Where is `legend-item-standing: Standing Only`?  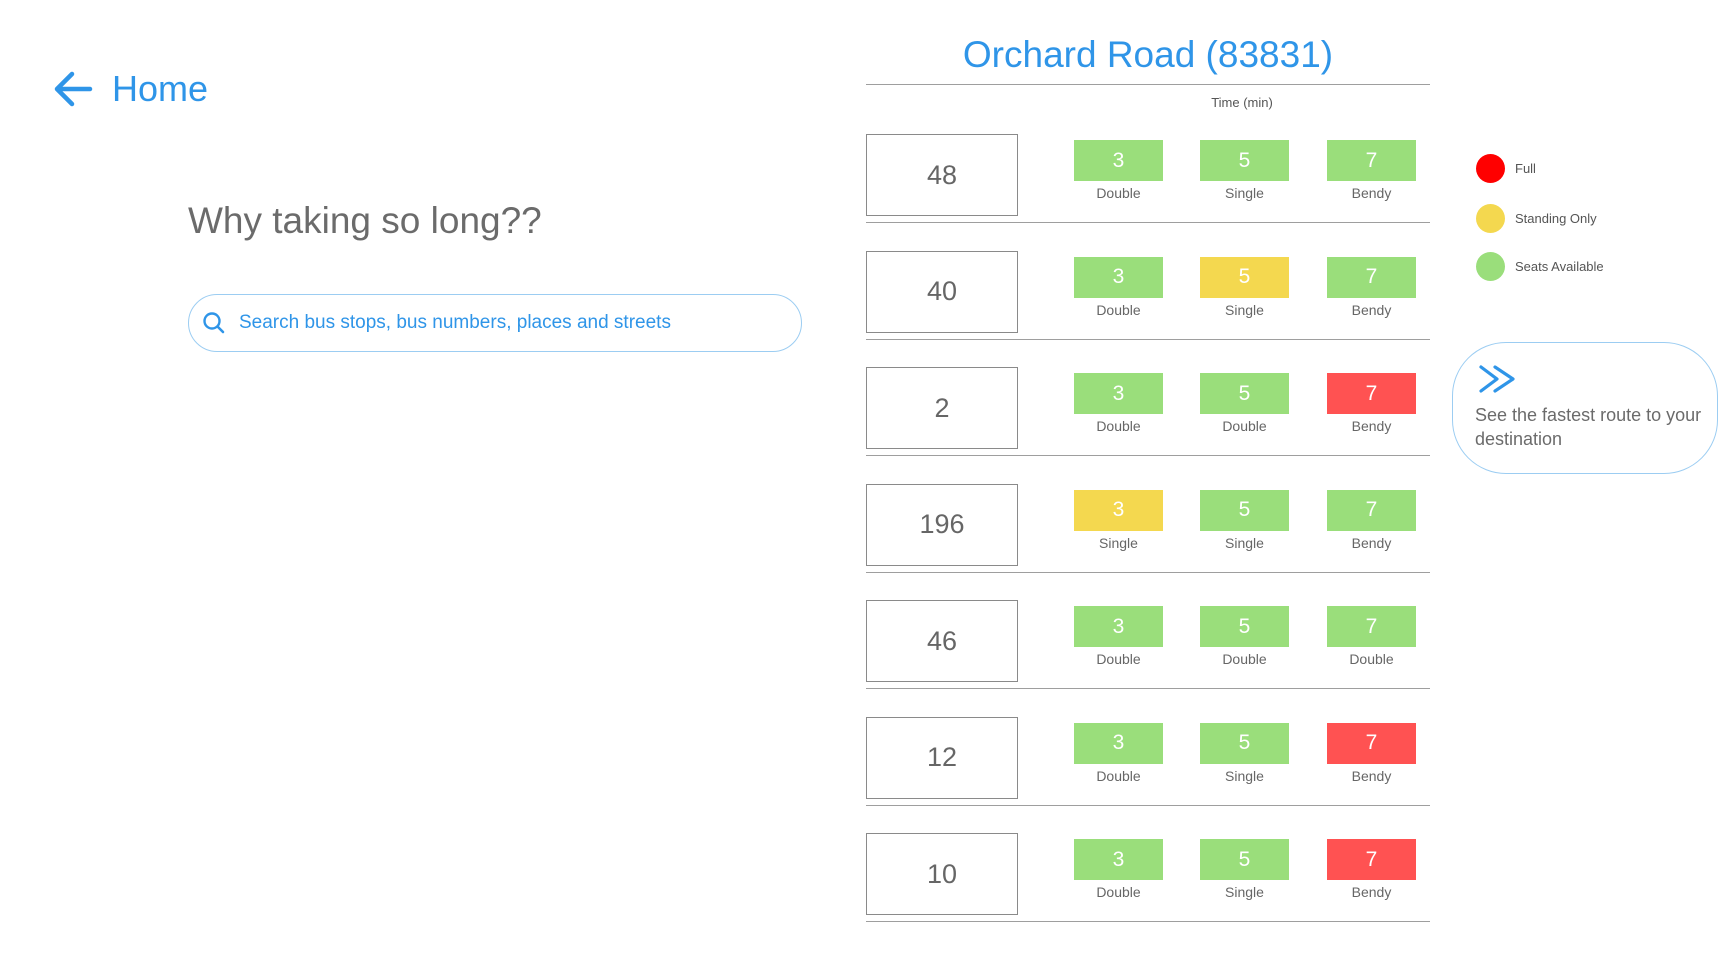 legend-item-standing: Standing Only is located at coordinates (1536, 218).